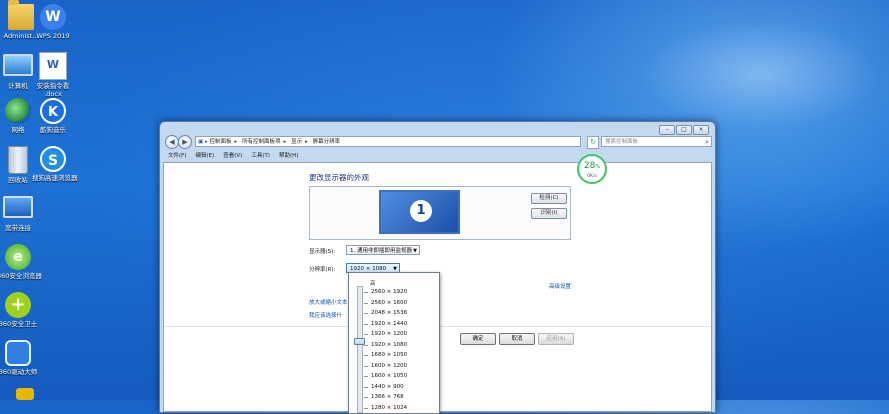  Describe the element at coordinates (177, 156) in the screenshot. I see `menu-file: 文件(F)` at that location.